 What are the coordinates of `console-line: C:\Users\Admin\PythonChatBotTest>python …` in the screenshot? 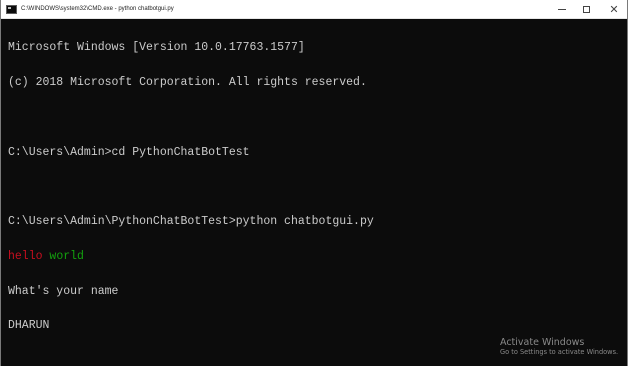 It's located at (191, 222).